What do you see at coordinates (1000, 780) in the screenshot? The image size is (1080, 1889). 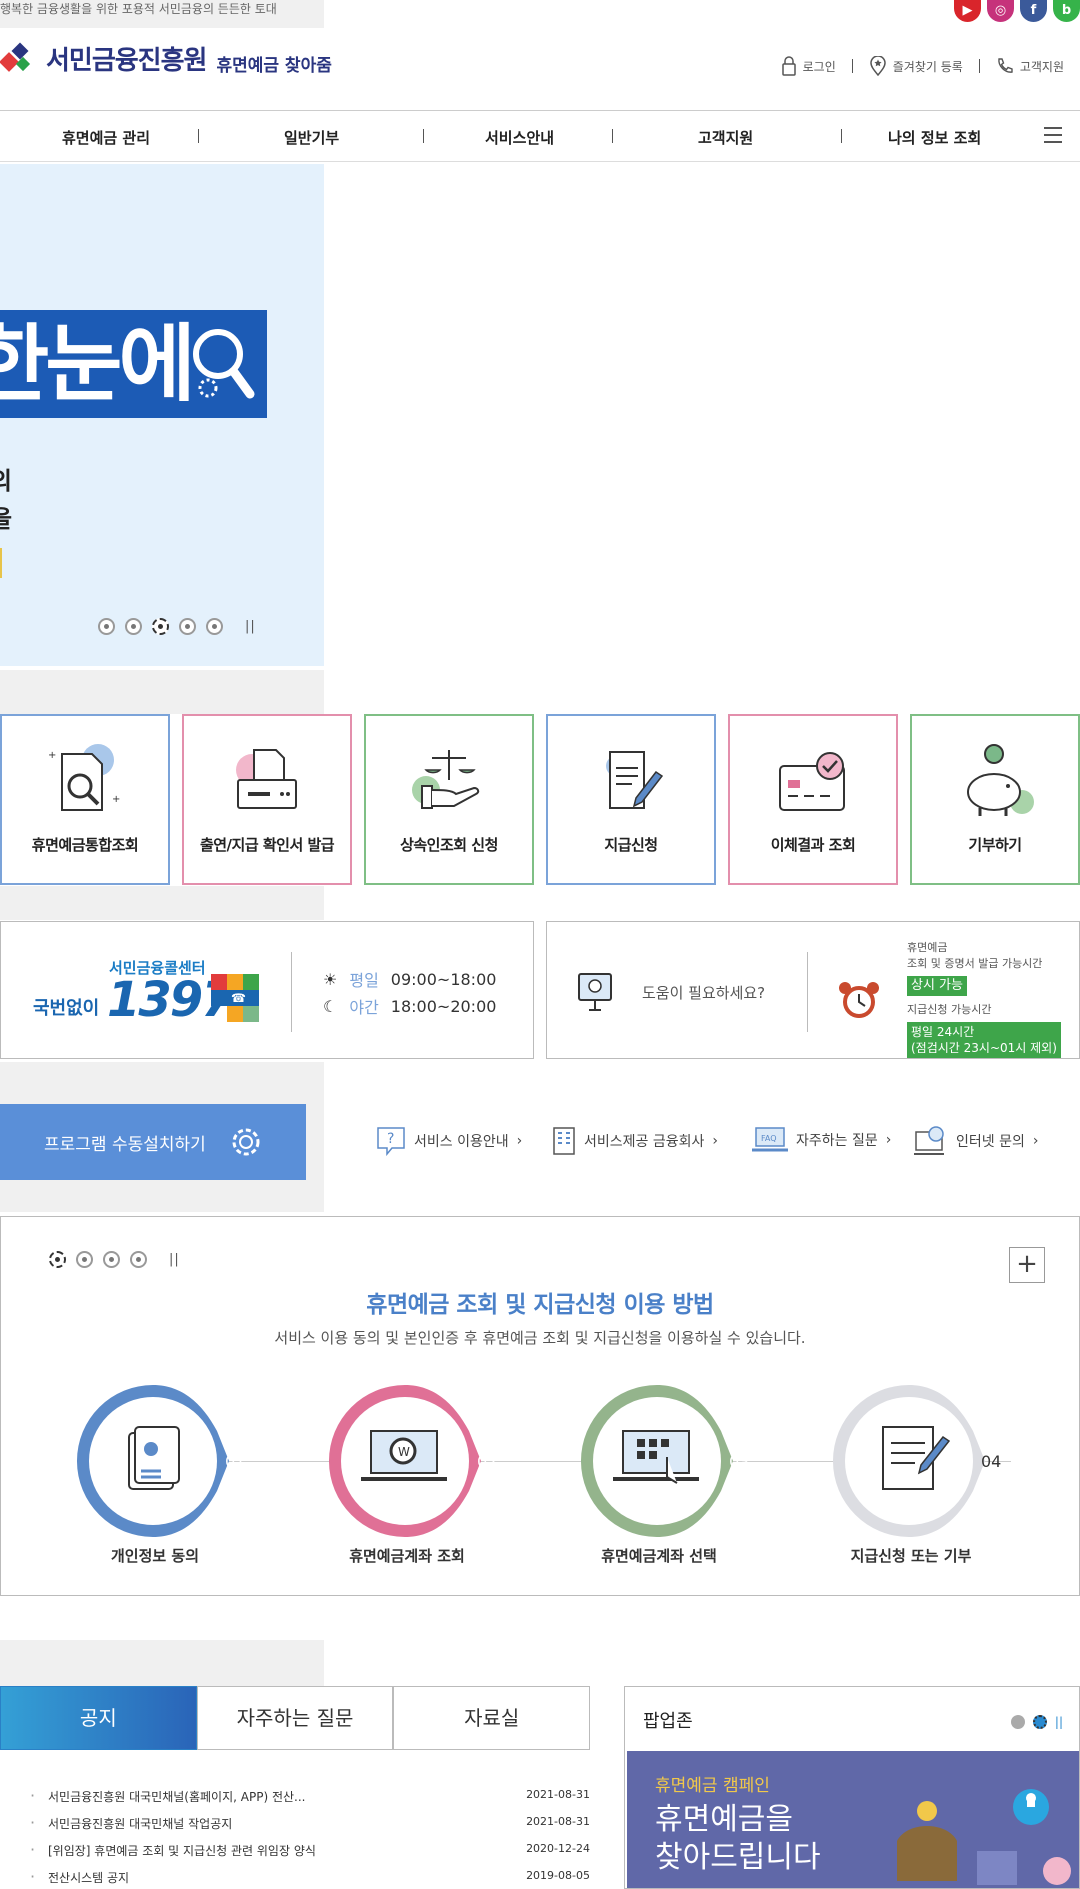 I see `piggy-bank-icon` at bounding box center [1000, 780].